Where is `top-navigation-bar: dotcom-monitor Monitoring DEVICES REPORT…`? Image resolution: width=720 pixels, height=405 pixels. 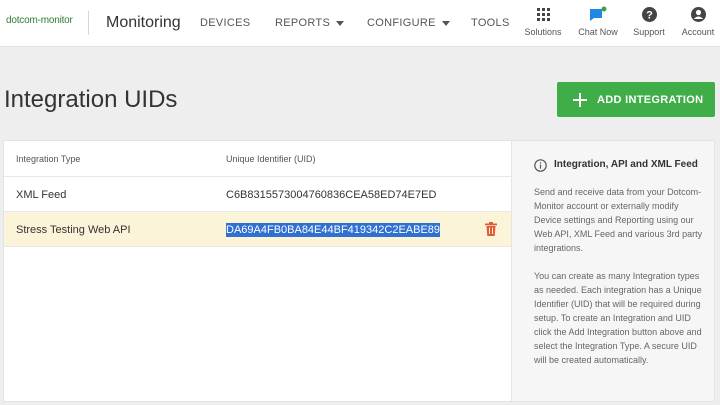
top-navigation-bar: dotcom-monitor Monitoring DEVICES REPORT… is located at coordinates (360, 23).